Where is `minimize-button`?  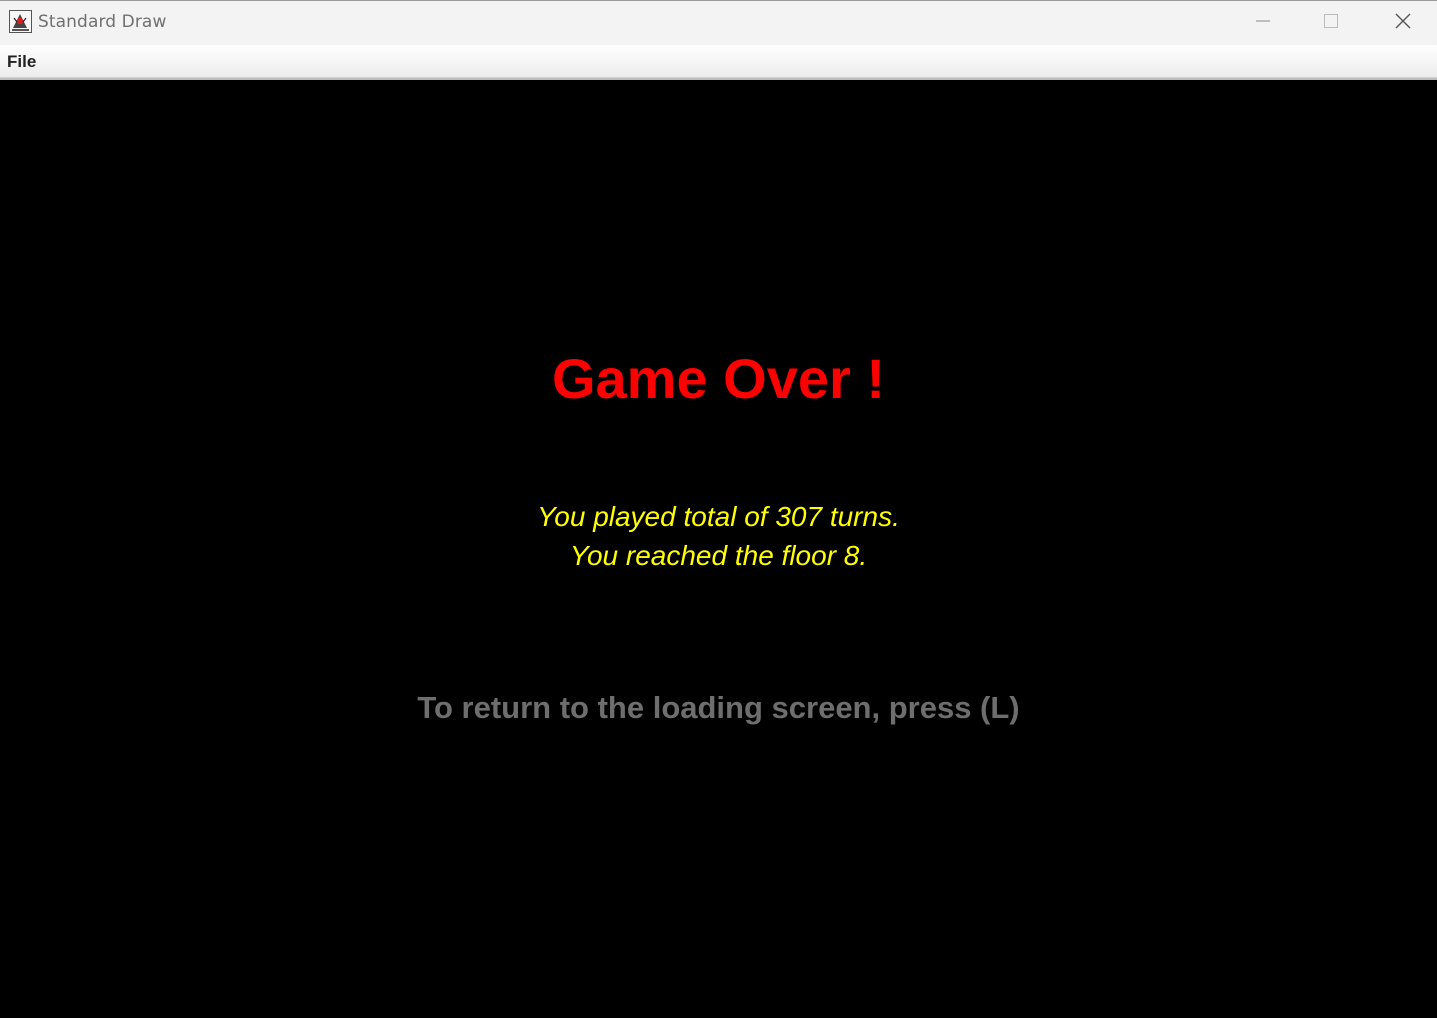 minimize-button is located at coordinates (1263, 23).